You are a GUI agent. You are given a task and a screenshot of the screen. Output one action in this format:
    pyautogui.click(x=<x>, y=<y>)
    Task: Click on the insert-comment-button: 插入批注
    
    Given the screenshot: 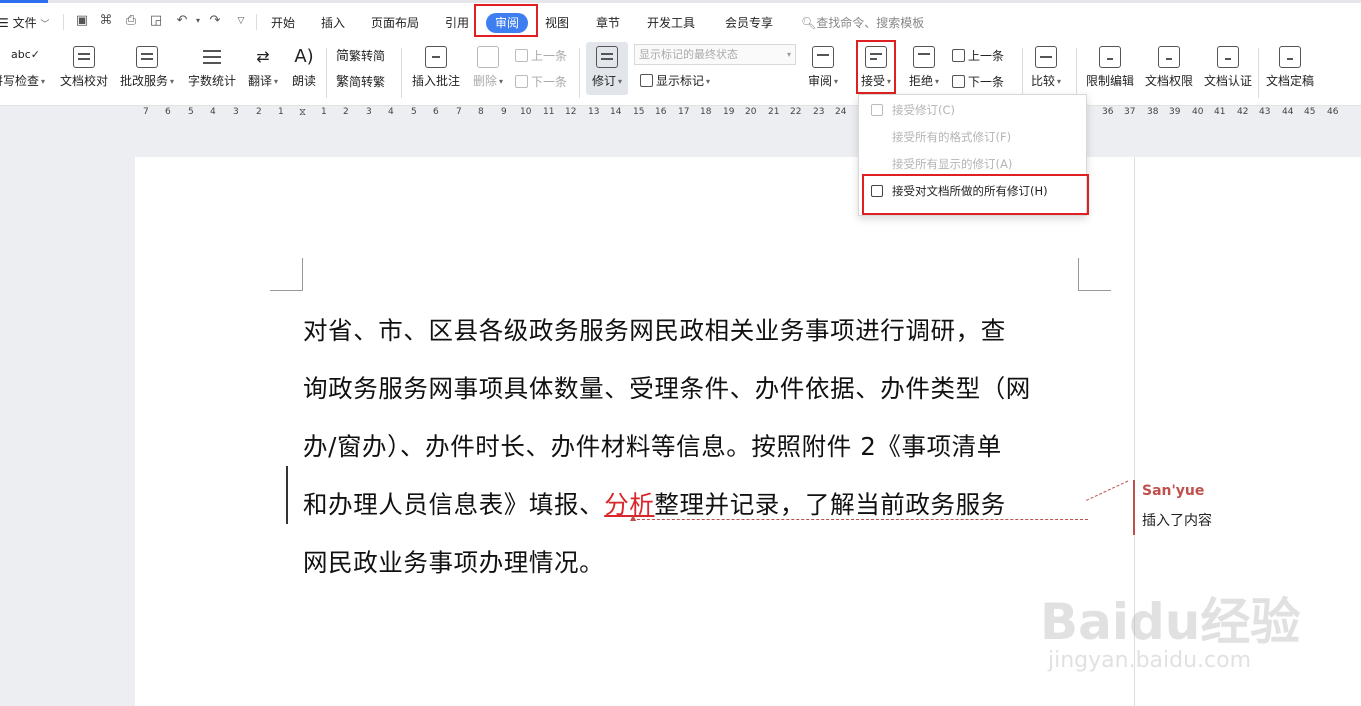 What is the action you would take?
    pyautogui.click(x=436, y=67)
    